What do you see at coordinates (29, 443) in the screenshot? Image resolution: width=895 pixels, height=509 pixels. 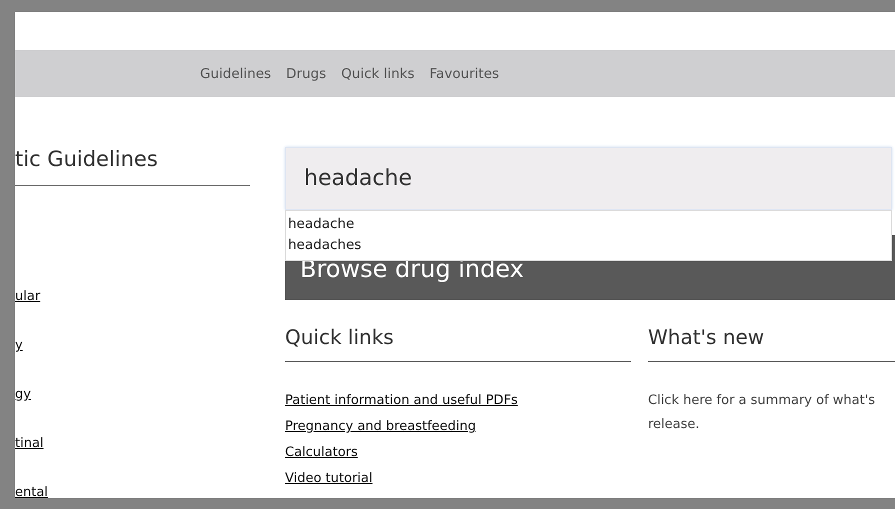 I see `guideline-link: tinal` at bounding box center [29, 443].